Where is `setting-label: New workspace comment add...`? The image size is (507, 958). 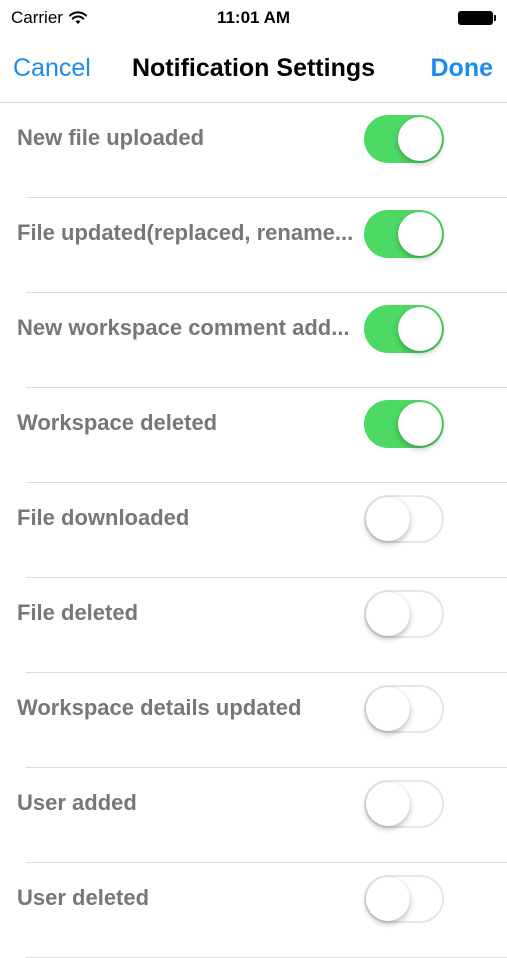
setting-label: New workspace comment add... is located at coordinates (183, 327).